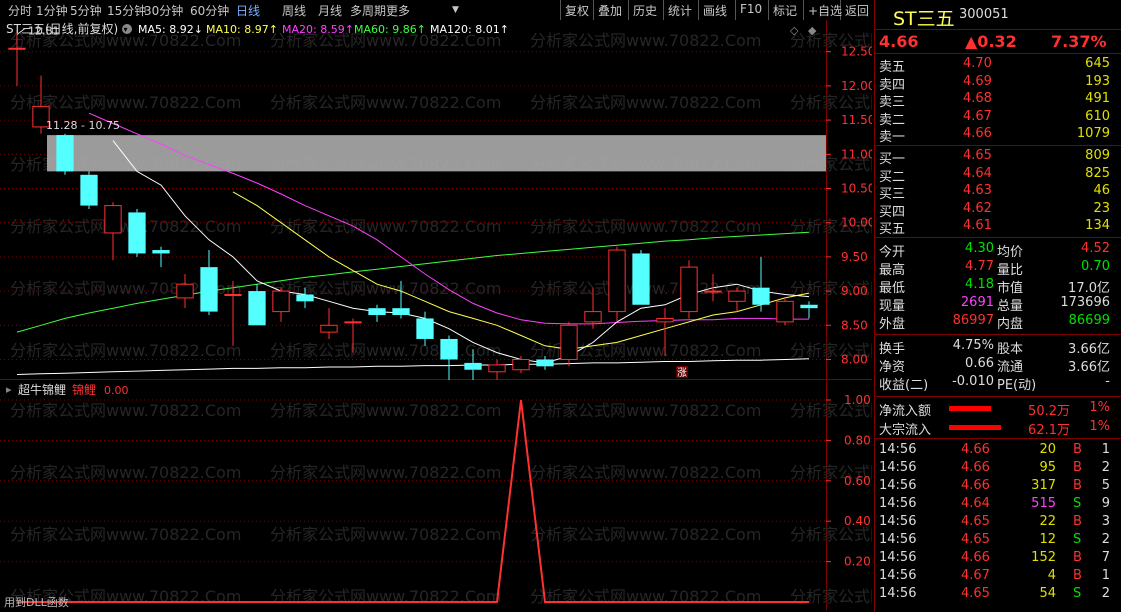 This screenshot has height=612, width=1121. What do you see at coordinates (1105, 485) in the screenshot?
I see `tick-count: 5` at bounding box center [1105, 485].